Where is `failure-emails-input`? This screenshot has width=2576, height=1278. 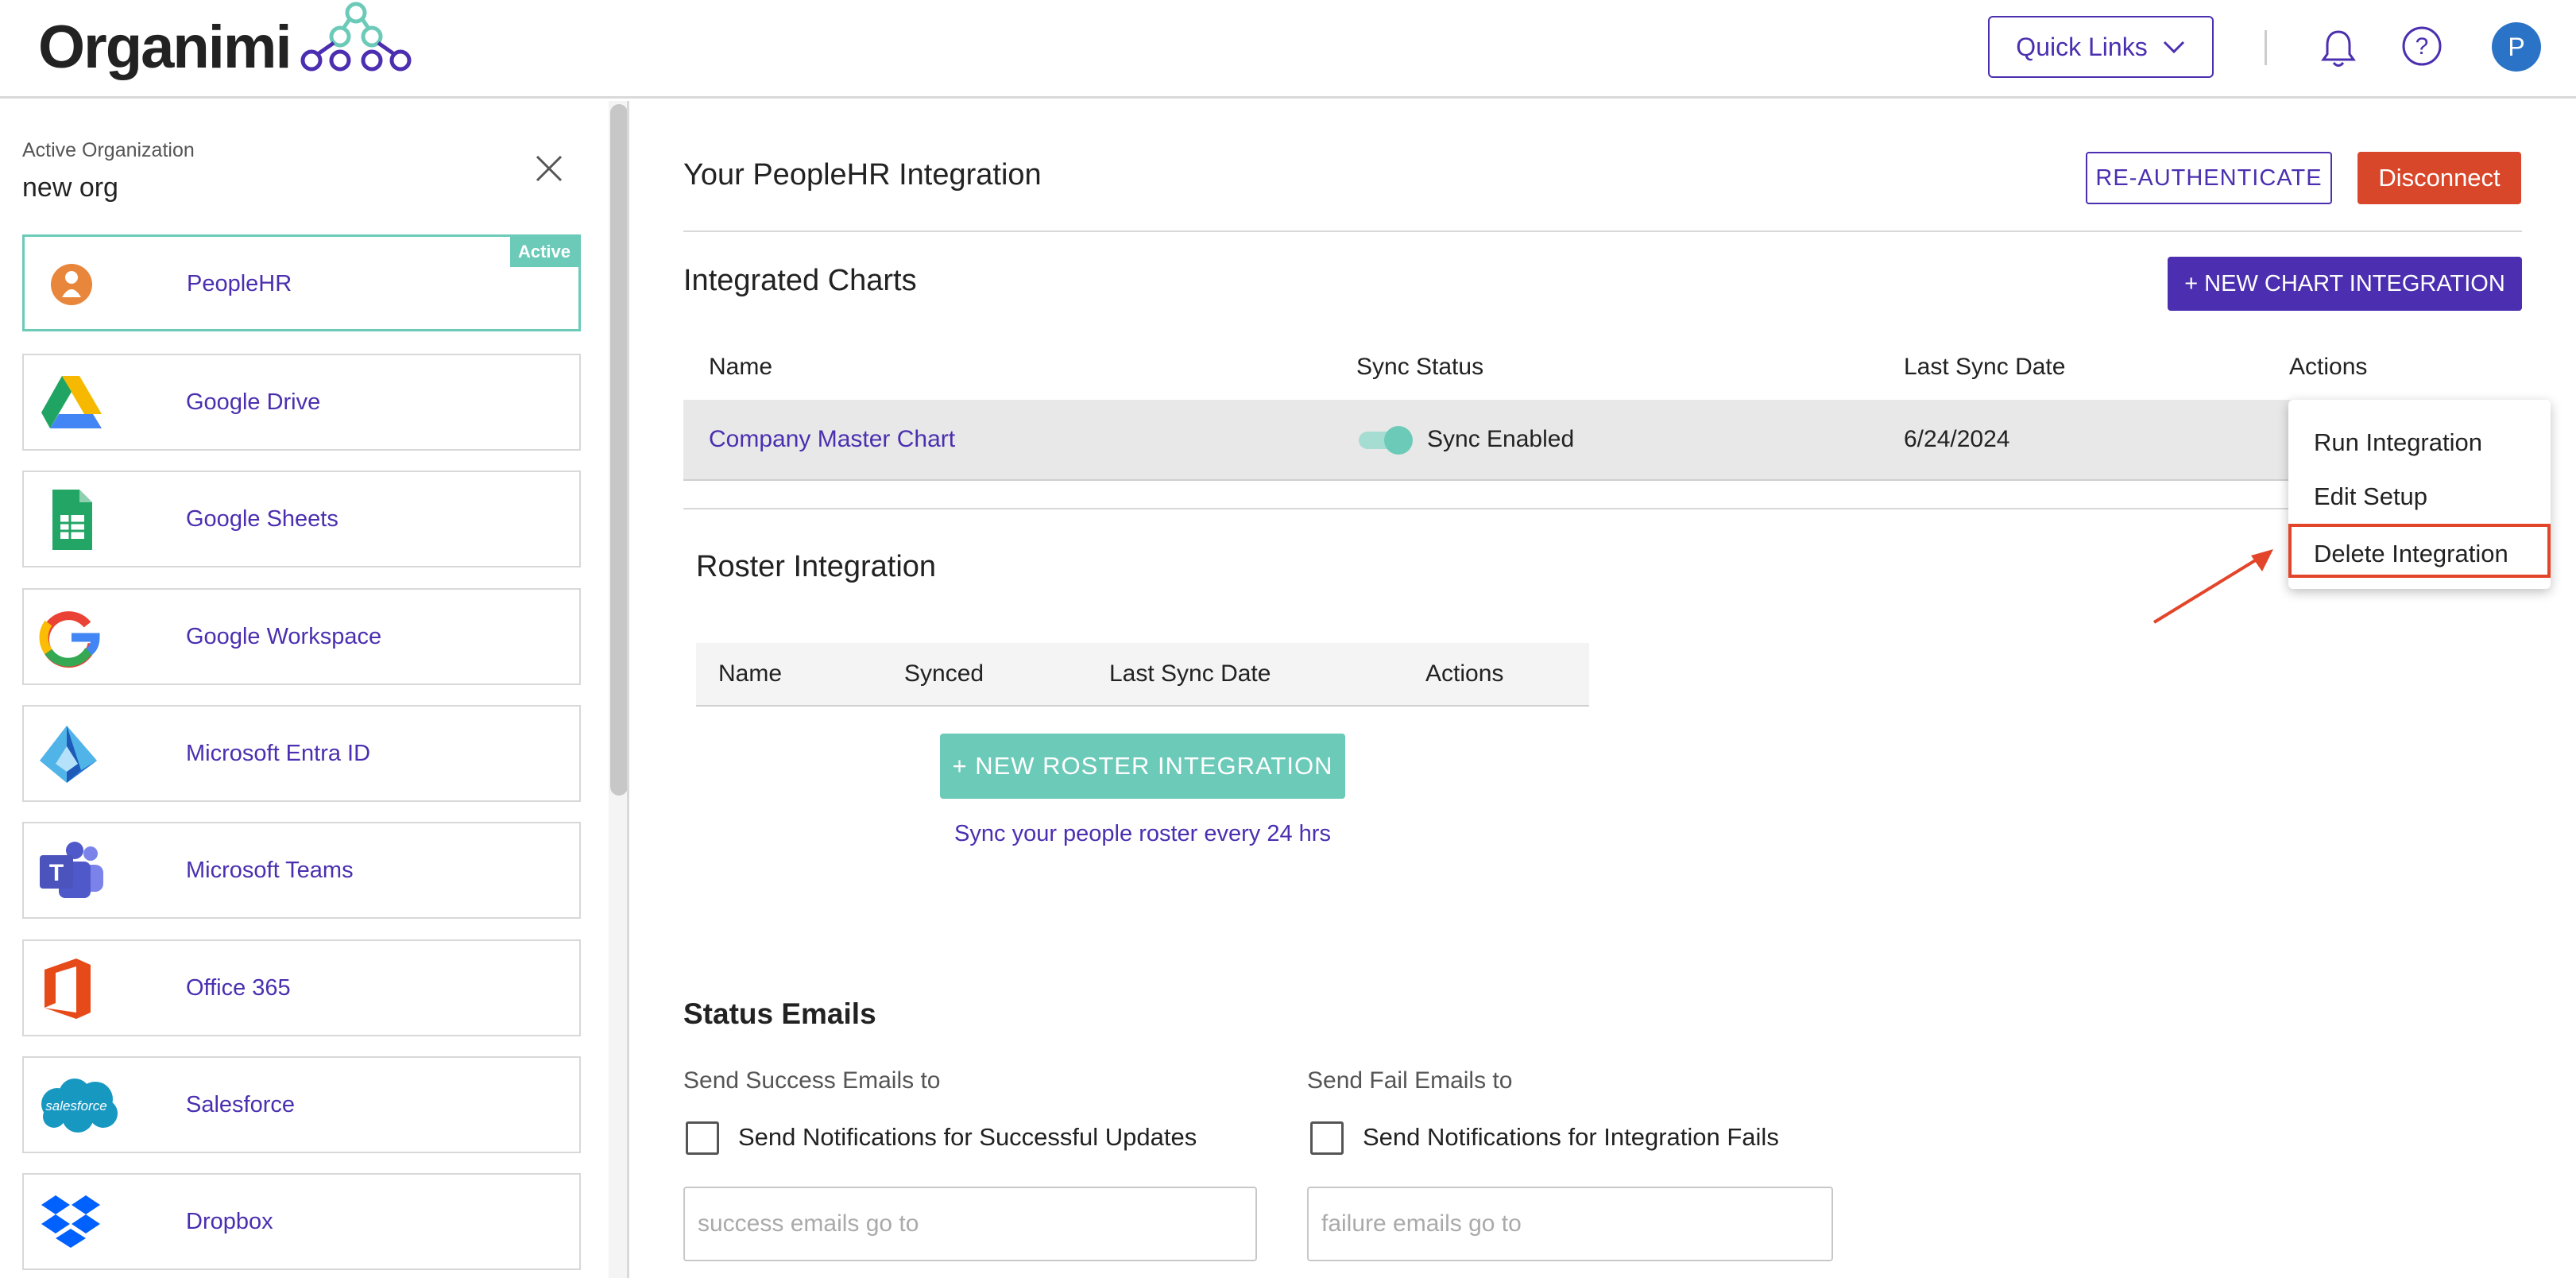 failure-emails-input is located at coordinates (1570, 1224).